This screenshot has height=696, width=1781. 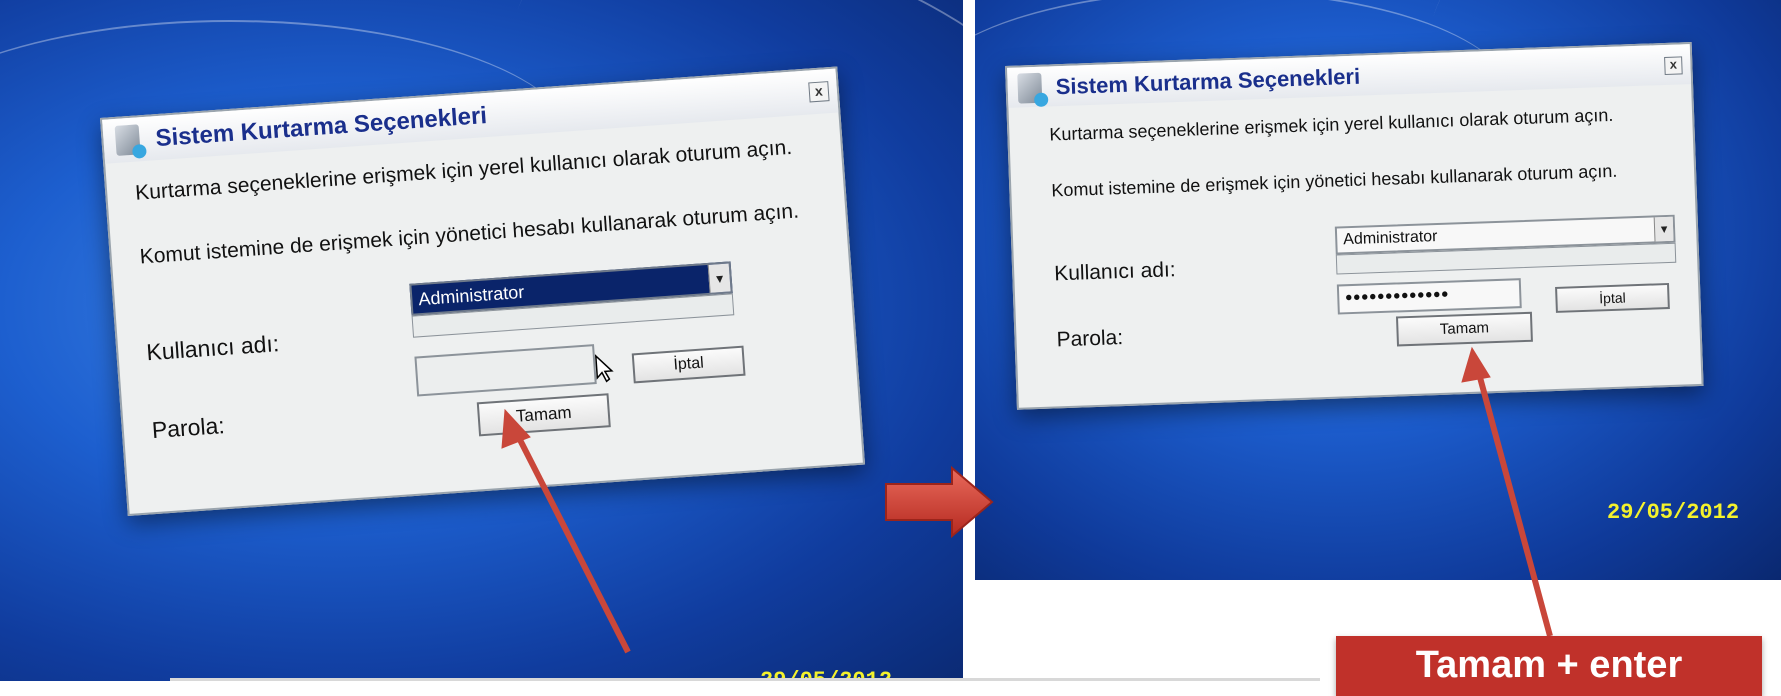 I want to click on callout-box: Tamam + enter, so click(x=1549, y=666).